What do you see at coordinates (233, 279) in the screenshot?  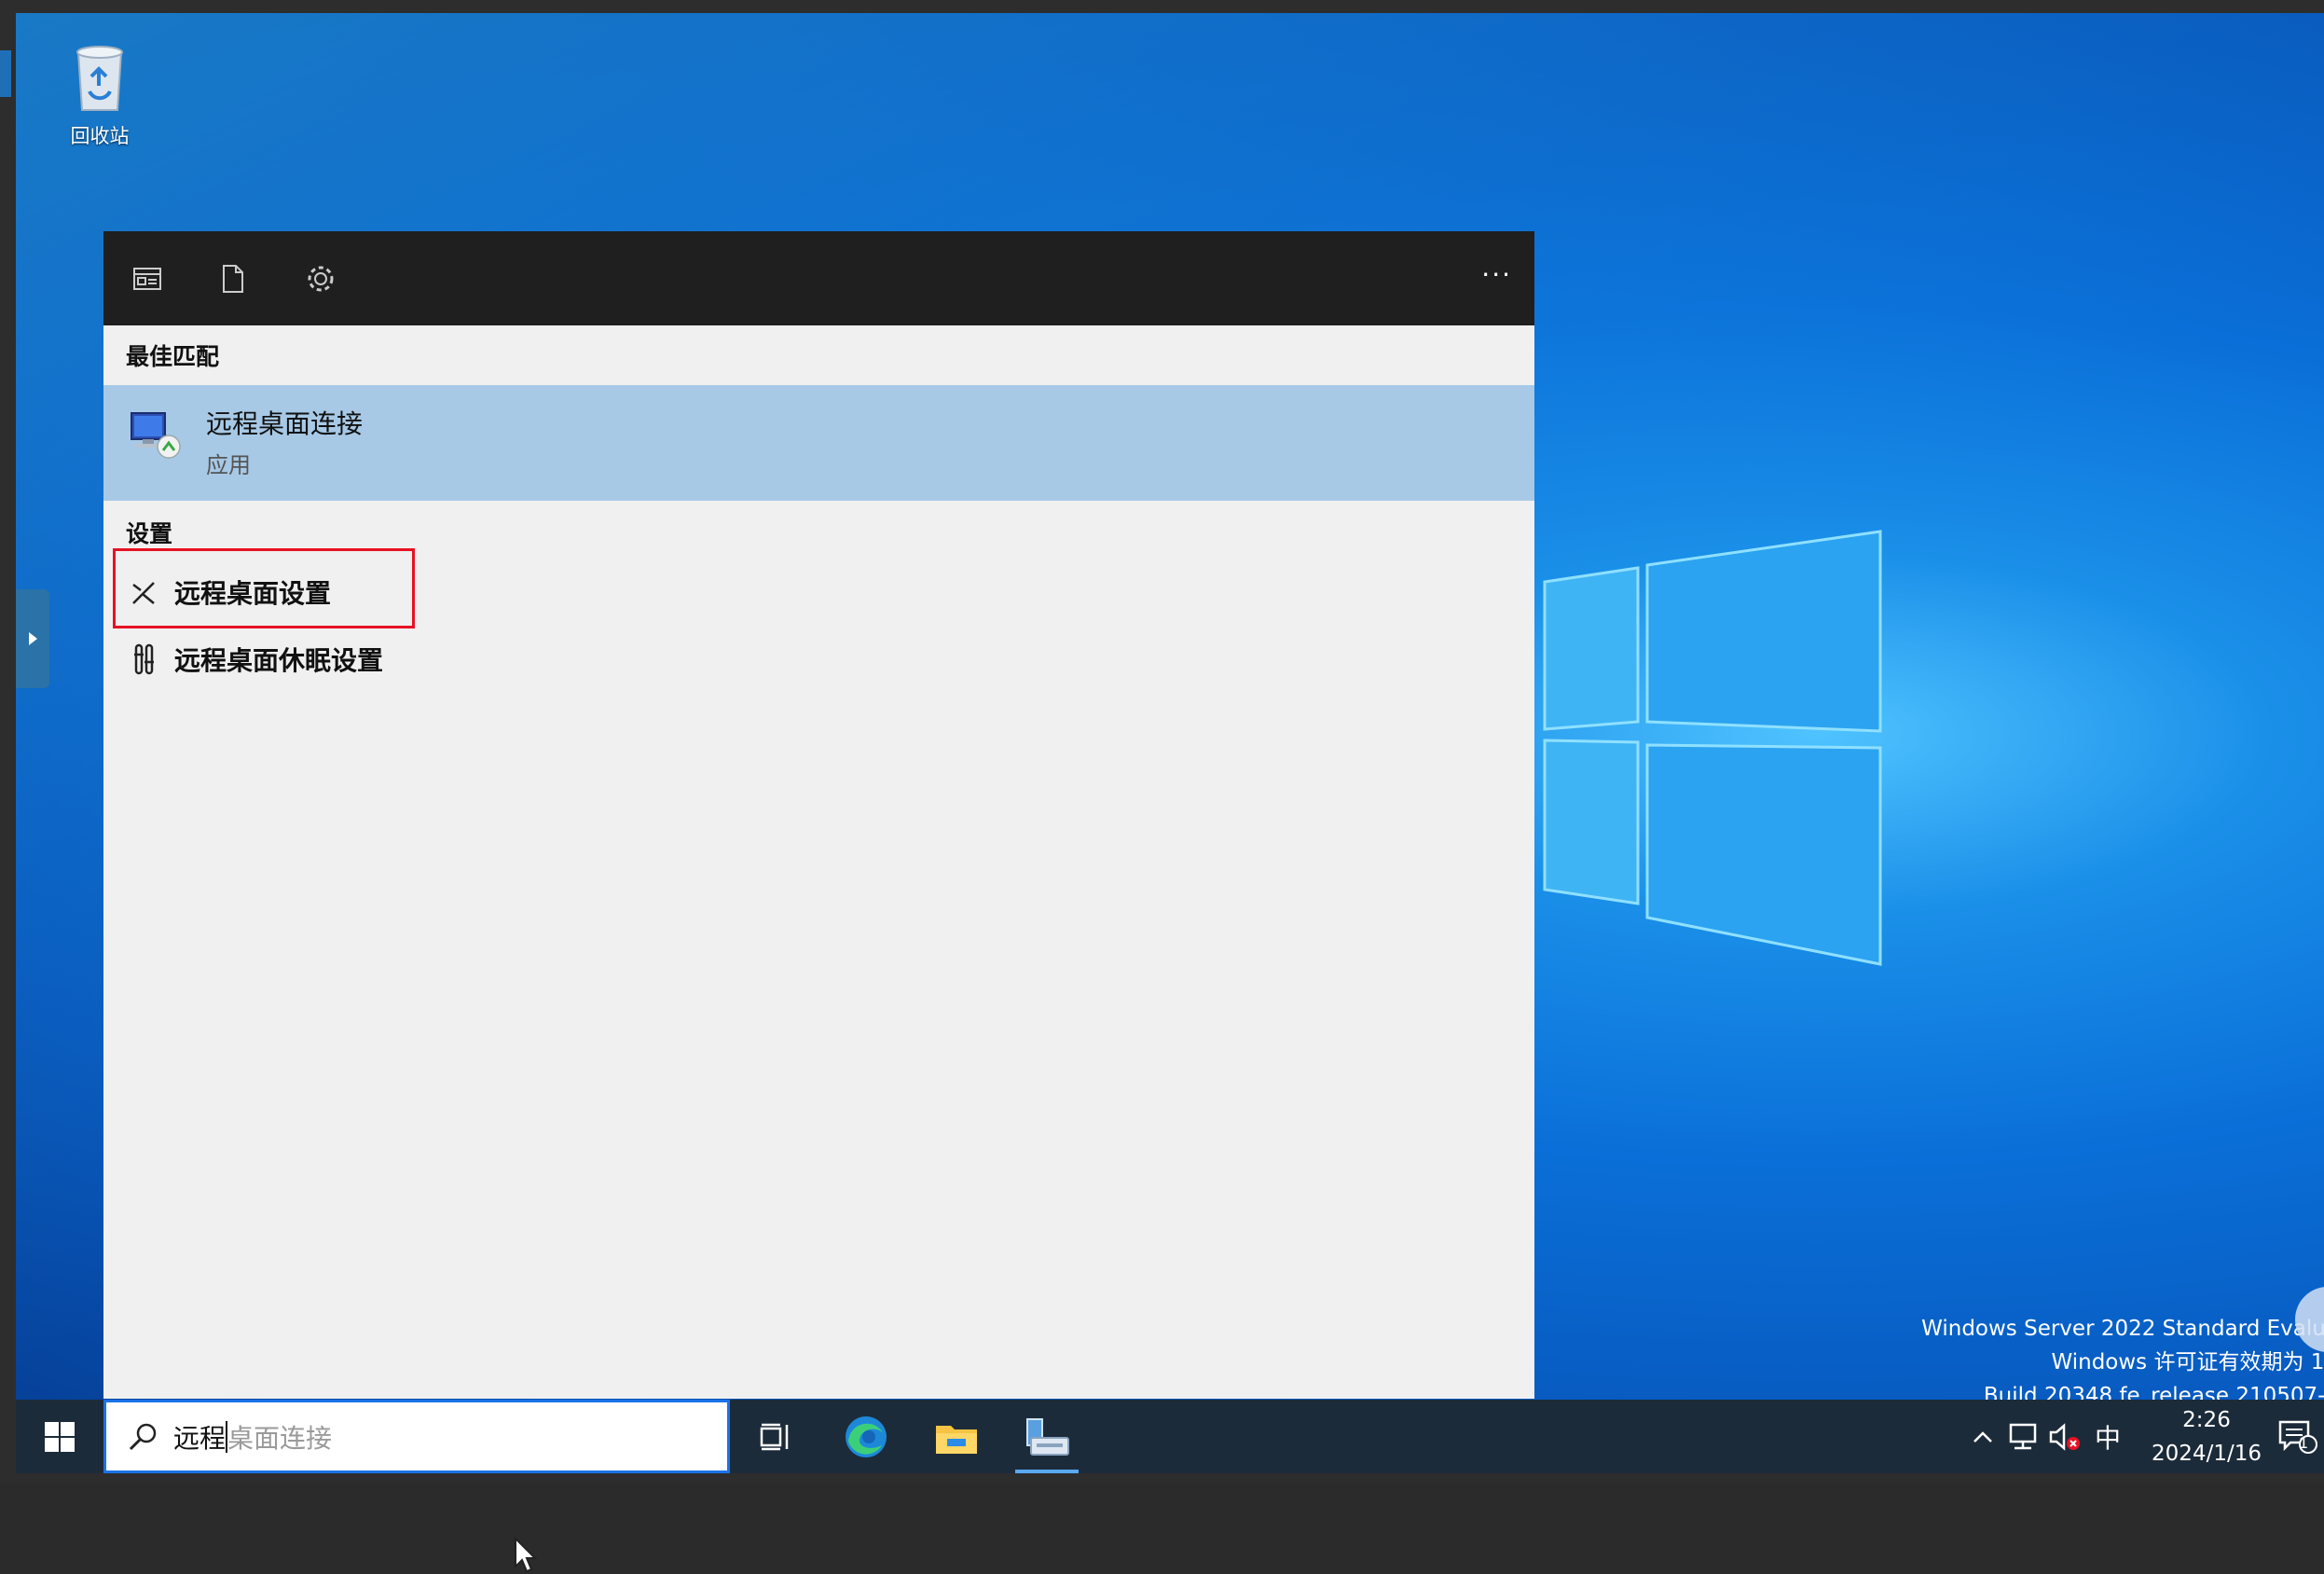 I see `documents-filter-icon` at bounding box center [233, 279].